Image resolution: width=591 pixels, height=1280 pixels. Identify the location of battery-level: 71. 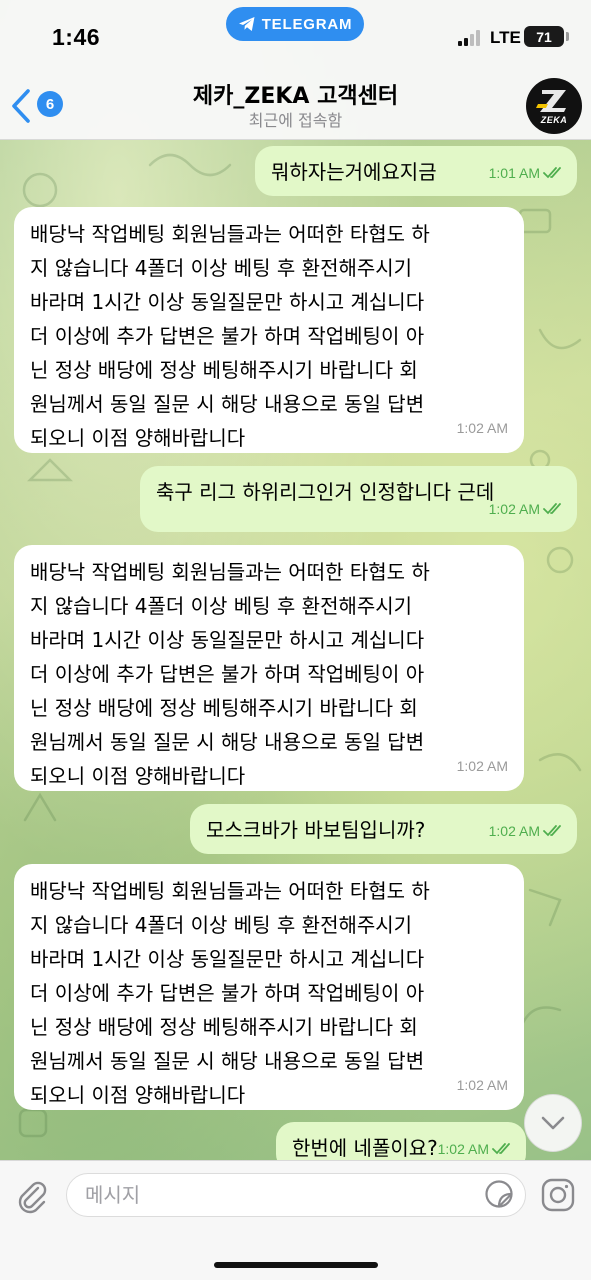
(544, 36).